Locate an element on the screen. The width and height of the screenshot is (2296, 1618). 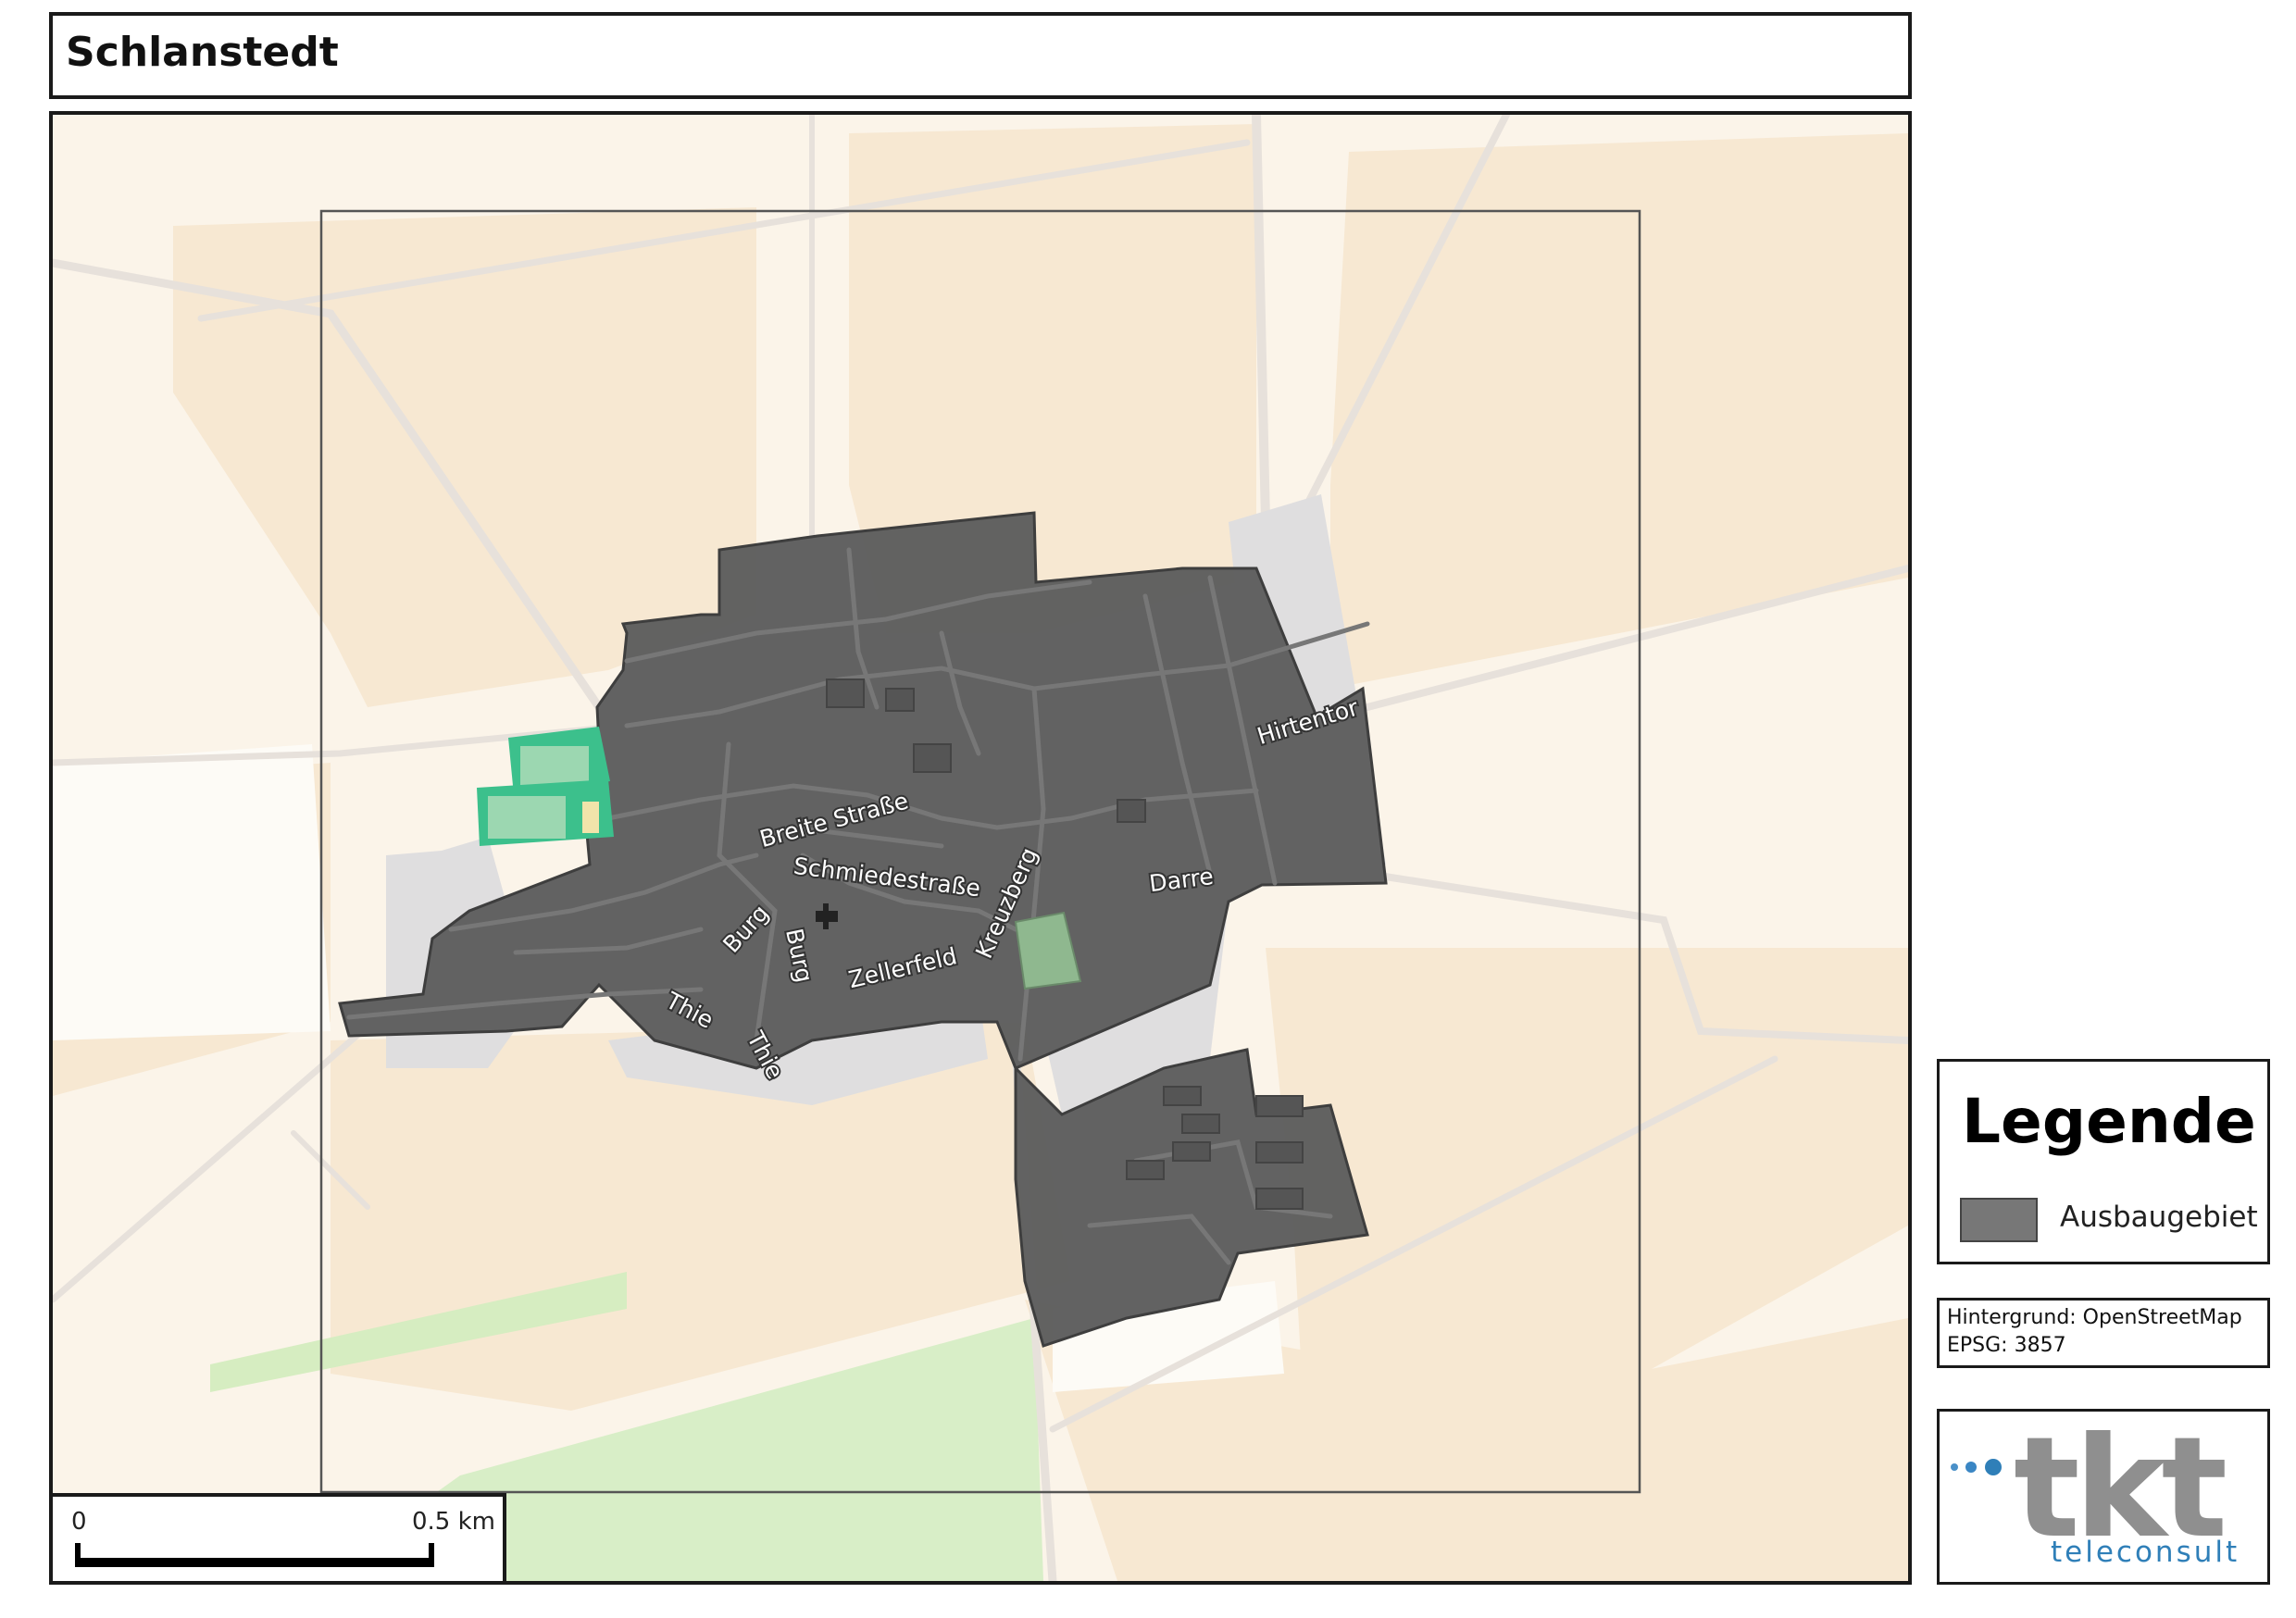
scale-tick-left is located at coordinates (78, 1555).